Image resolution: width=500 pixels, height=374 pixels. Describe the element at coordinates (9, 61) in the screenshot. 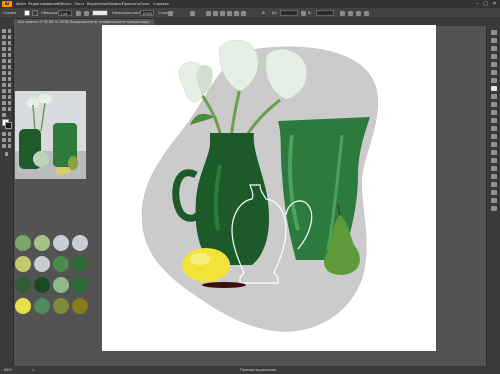

I see `pencil-tool-icon` at that location.